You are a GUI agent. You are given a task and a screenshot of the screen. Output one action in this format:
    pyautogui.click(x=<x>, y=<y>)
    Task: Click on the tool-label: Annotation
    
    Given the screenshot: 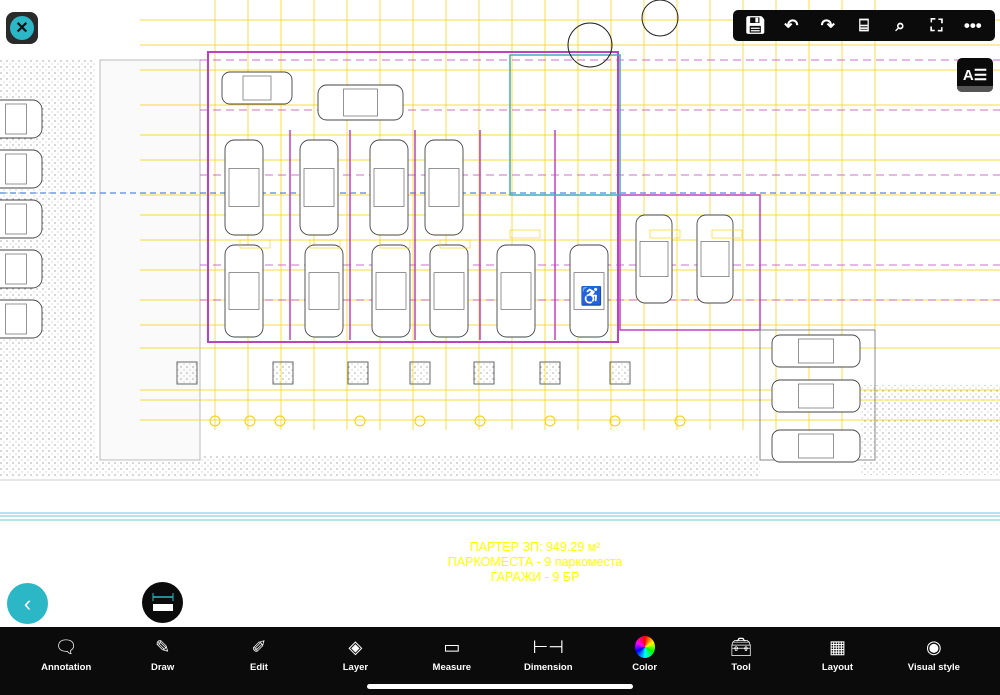 What is the action you would take?
    pyautogui.click(x=66, y=667)
    